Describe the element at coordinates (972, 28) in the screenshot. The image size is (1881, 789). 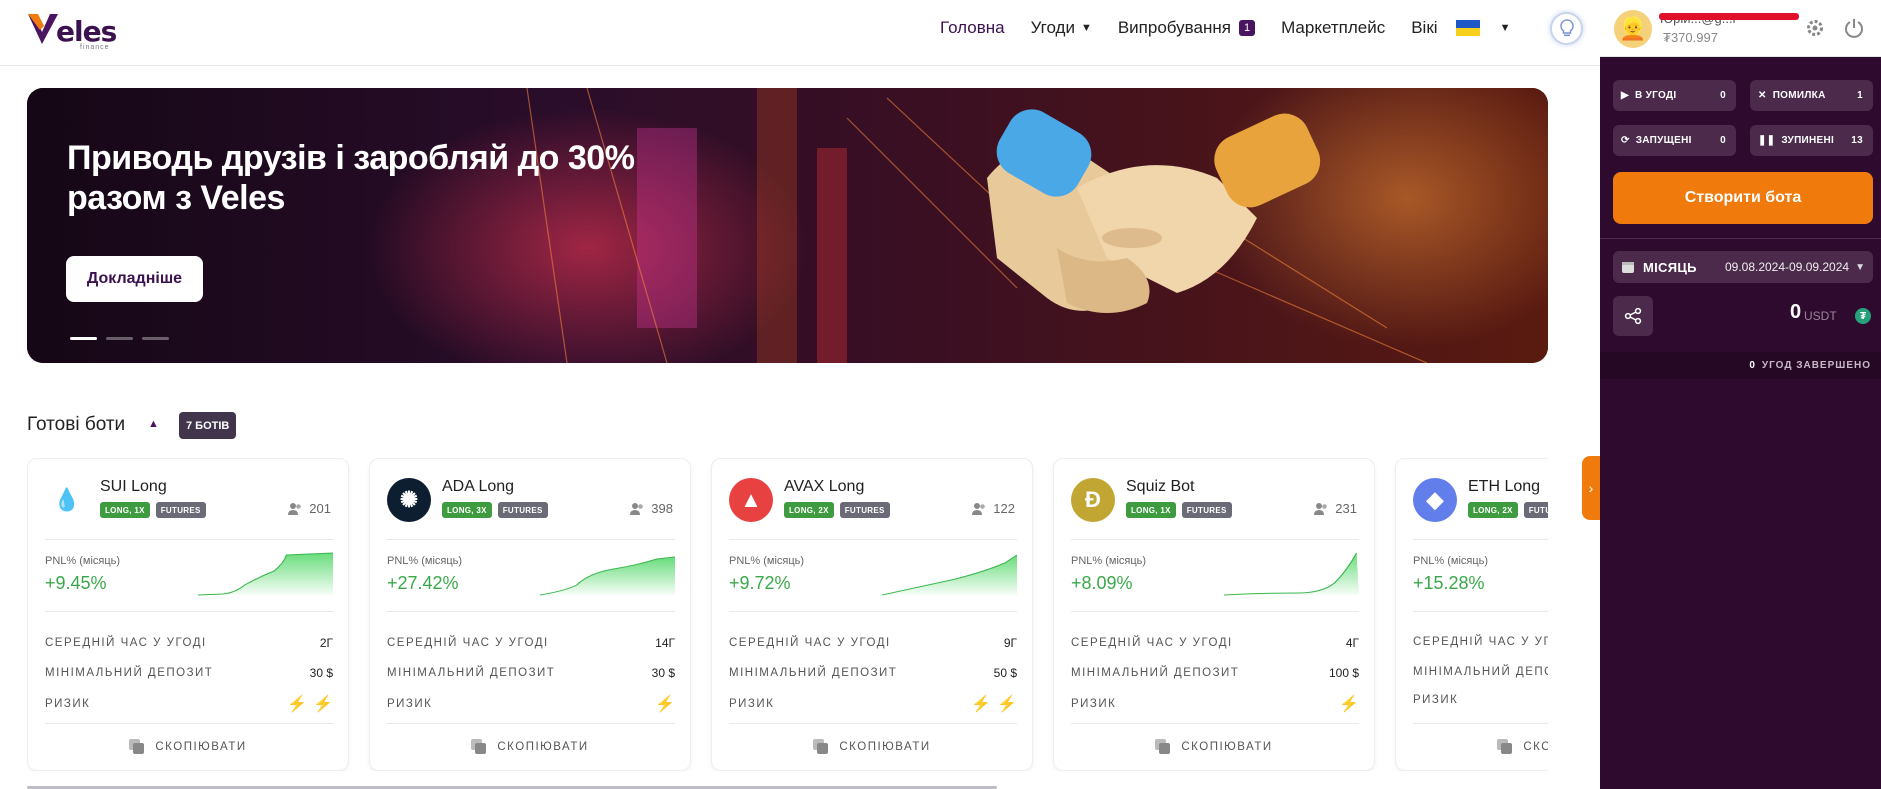
I see `nav-home: Головна` at that location.